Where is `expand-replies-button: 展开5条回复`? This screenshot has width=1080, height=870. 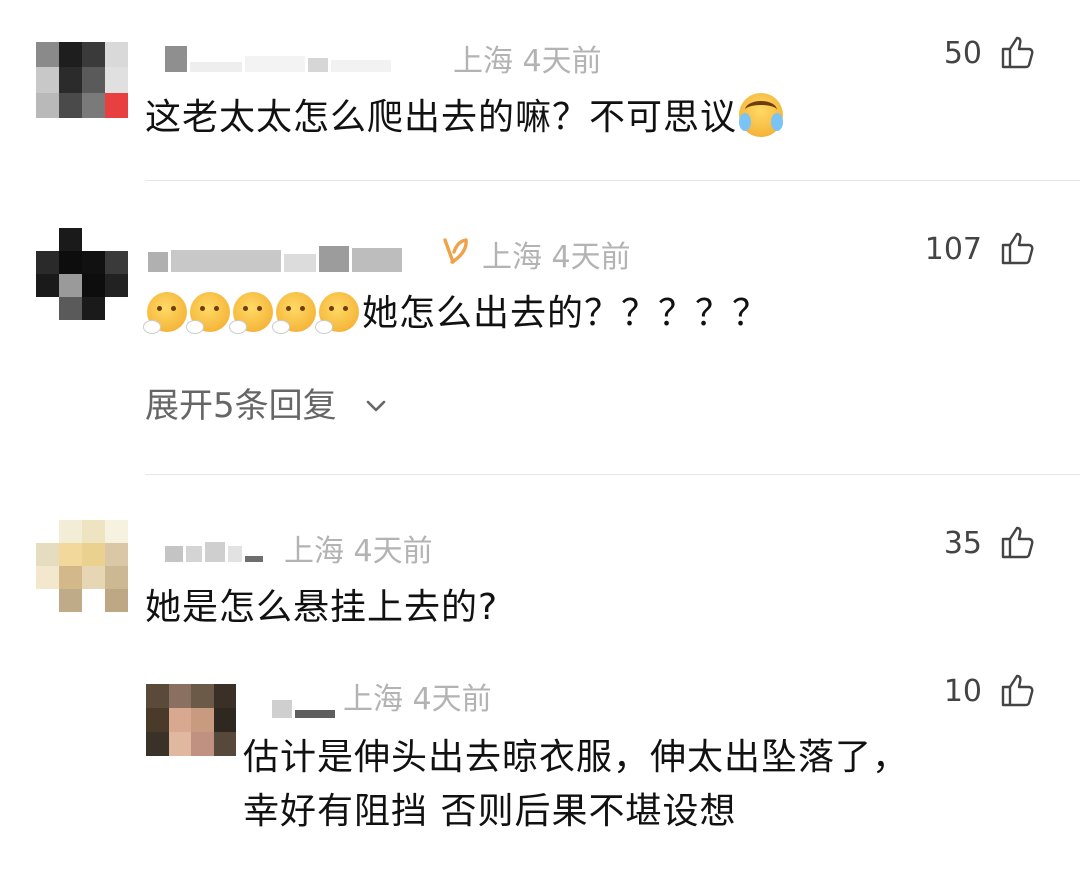 expand-replies-button: 展开5条回复 is located at coordinates (266, 402).